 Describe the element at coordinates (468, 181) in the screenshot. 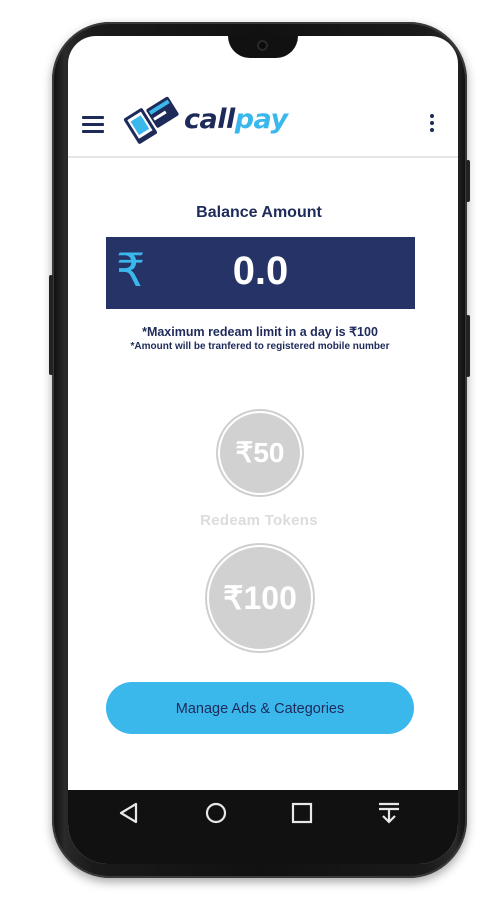

I see `power-button` at that location.